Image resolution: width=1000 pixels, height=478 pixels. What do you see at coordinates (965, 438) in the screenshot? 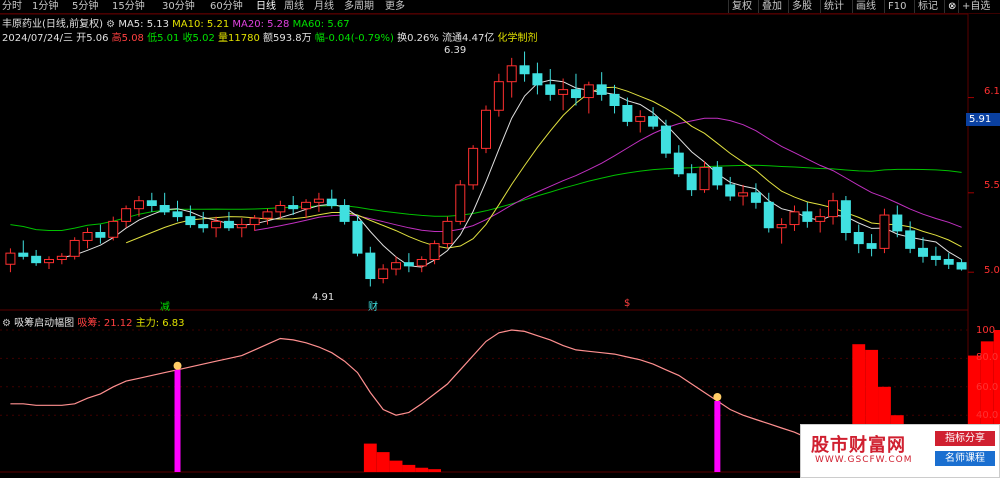
I see `watermark-tag-share: 指标分享` at bounding box center [965, 438].